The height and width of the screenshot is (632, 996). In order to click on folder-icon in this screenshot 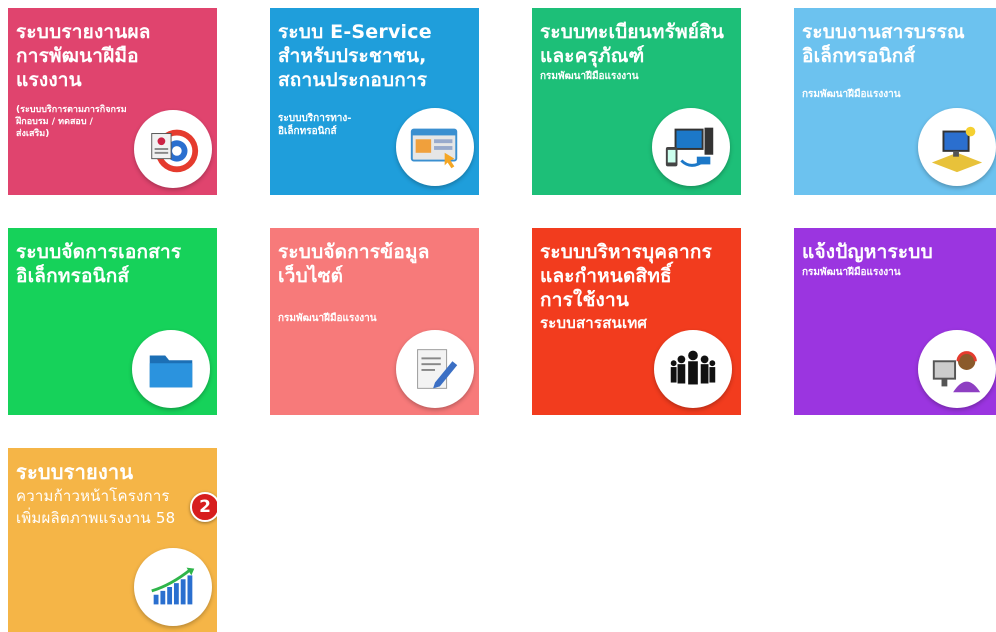, I will do `click(171, 369)`.